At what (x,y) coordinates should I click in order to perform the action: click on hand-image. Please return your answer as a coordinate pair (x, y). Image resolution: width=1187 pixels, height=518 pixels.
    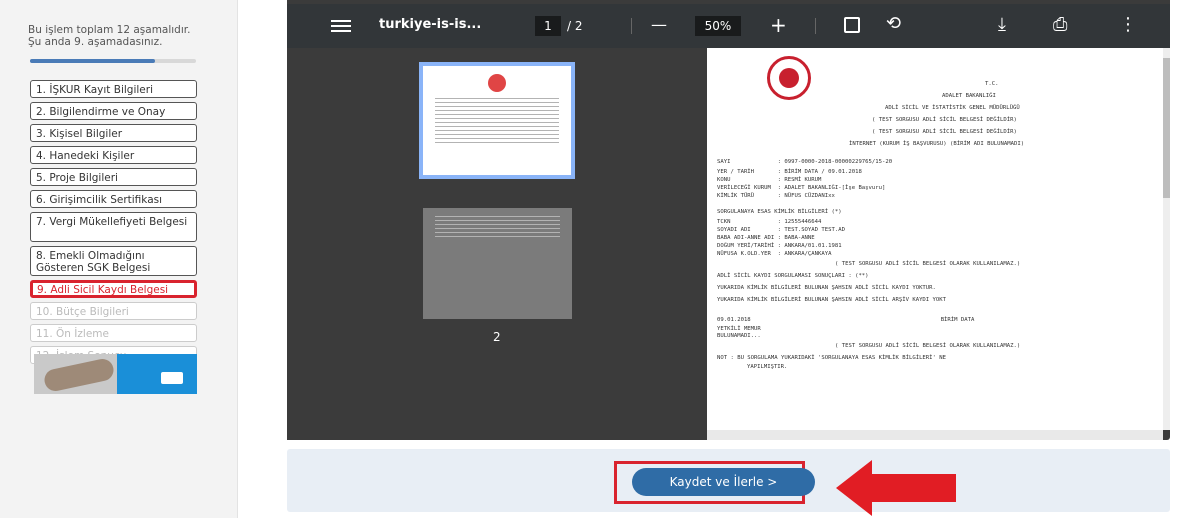
    Looking at the image, I should click on (79, 375).